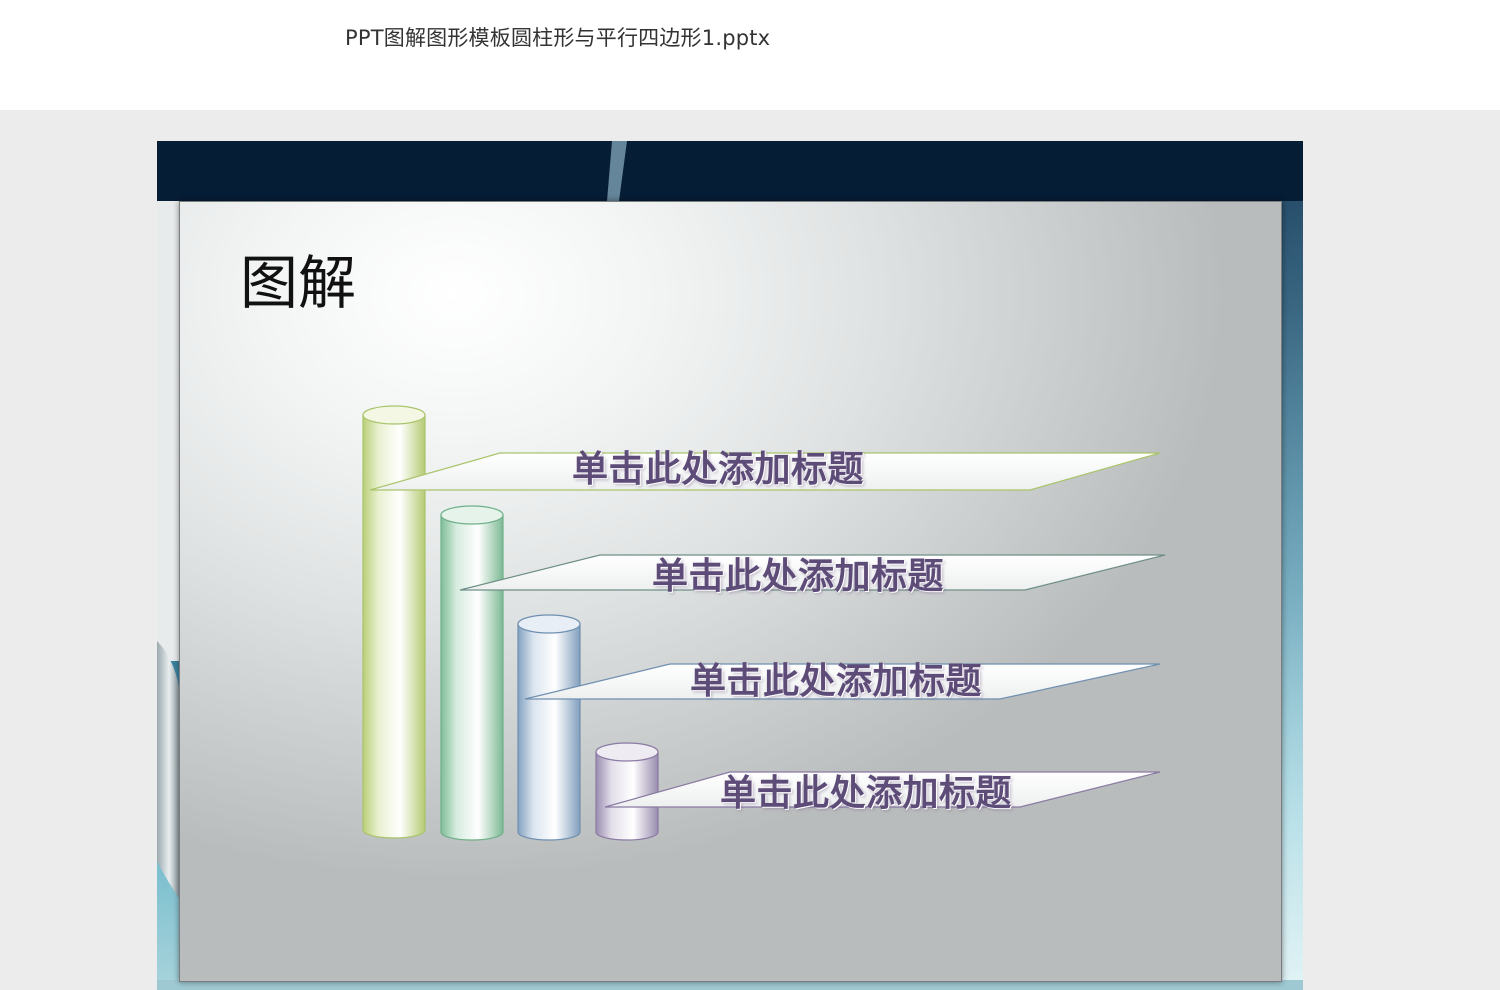 The height and width of the screenshot is (990, 1500). I want to click on banner-4-label: 单击此处添加标题, so click(866, 790).